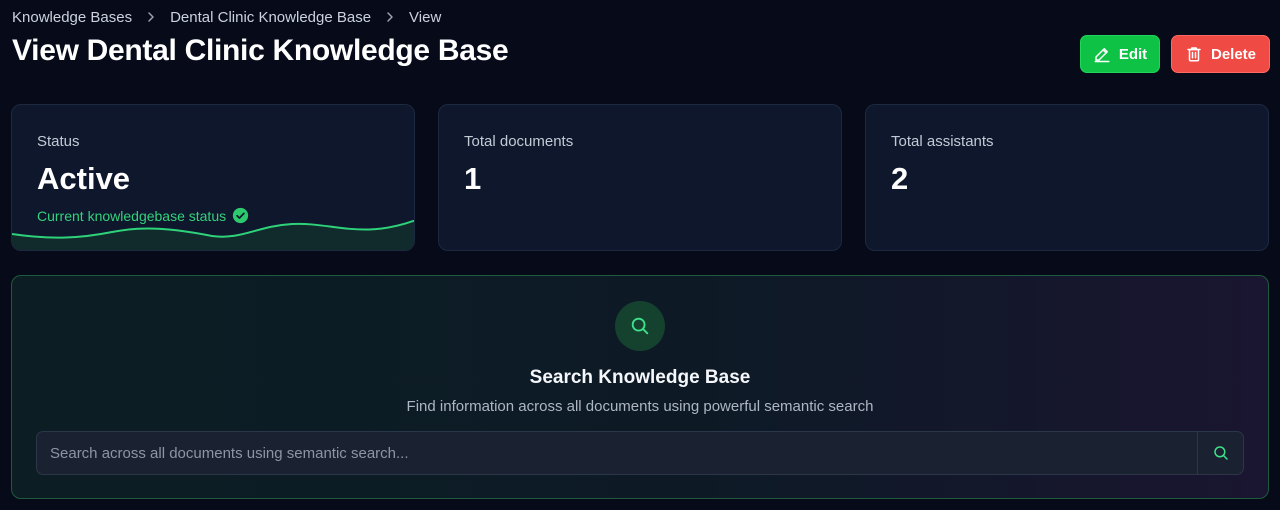  I want to click on status-card-value: Active, so click(84, 178).